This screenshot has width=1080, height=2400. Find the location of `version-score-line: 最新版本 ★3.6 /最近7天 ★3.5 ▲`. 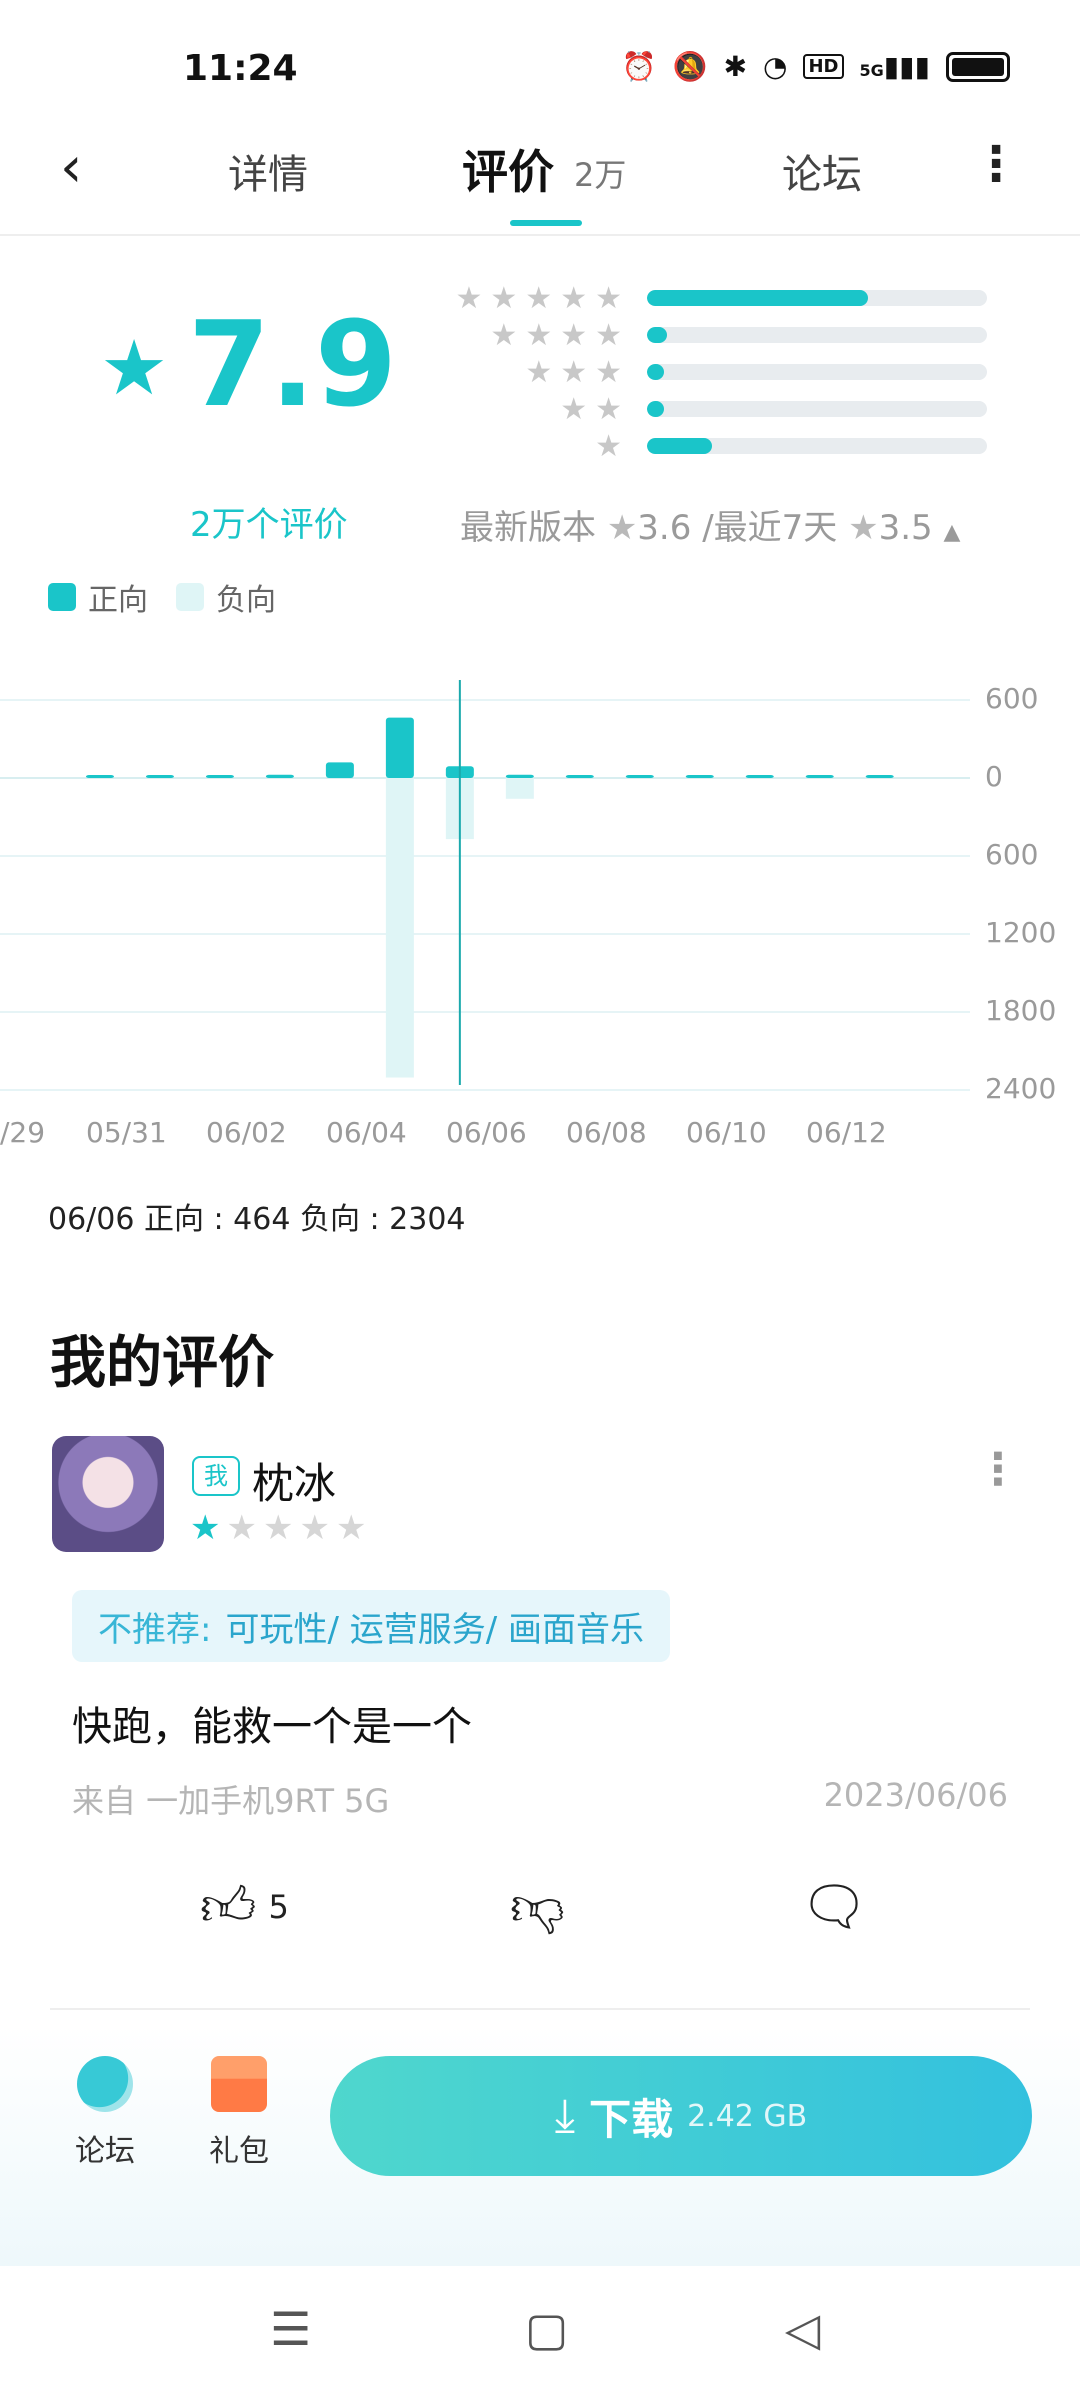

version-score-line: 最新版本 ★3.6 /最近7天 ★3.5 ▲ is located at coordinates (710, 524).